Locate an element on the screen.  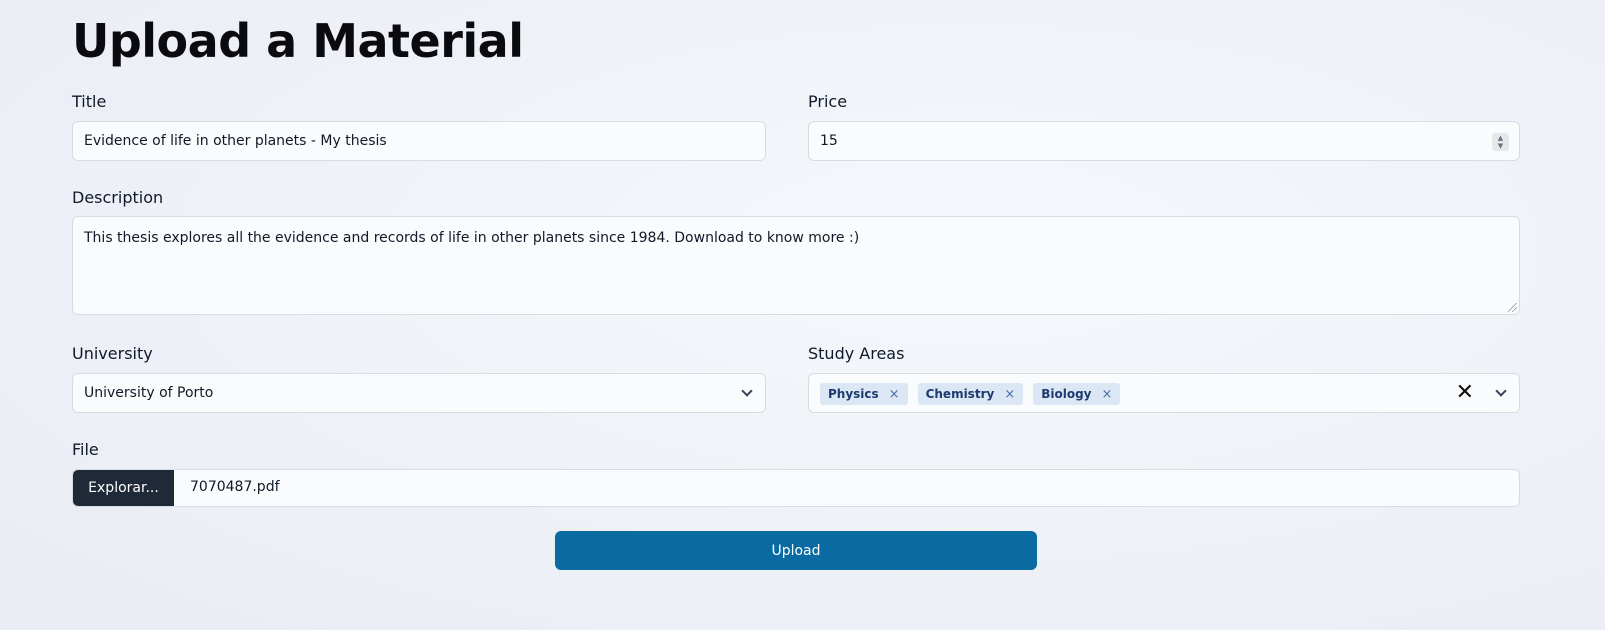
study-areas-multiselect: Physics × Chemistry × Biology × ✕ is located at coordinates (1164, 393).